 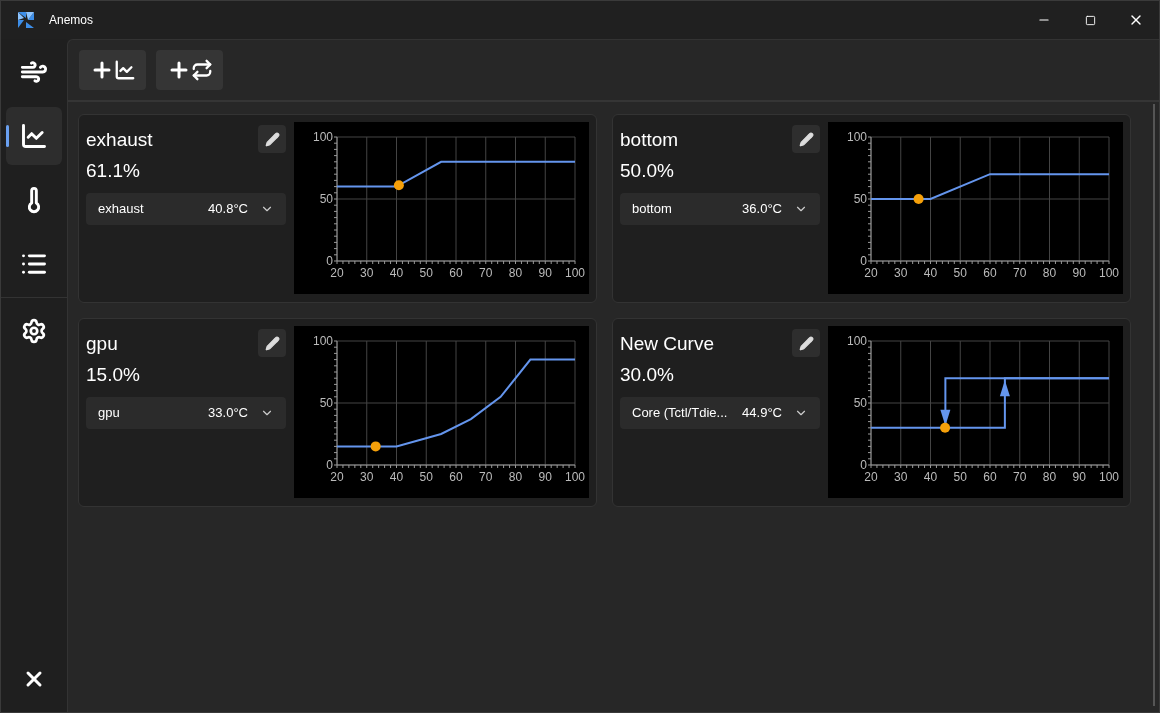 What do you see at coordinates (647, 170) in the screenshot?
I see `fan-percentage: 50.0%` at bounding box center [647, 170].